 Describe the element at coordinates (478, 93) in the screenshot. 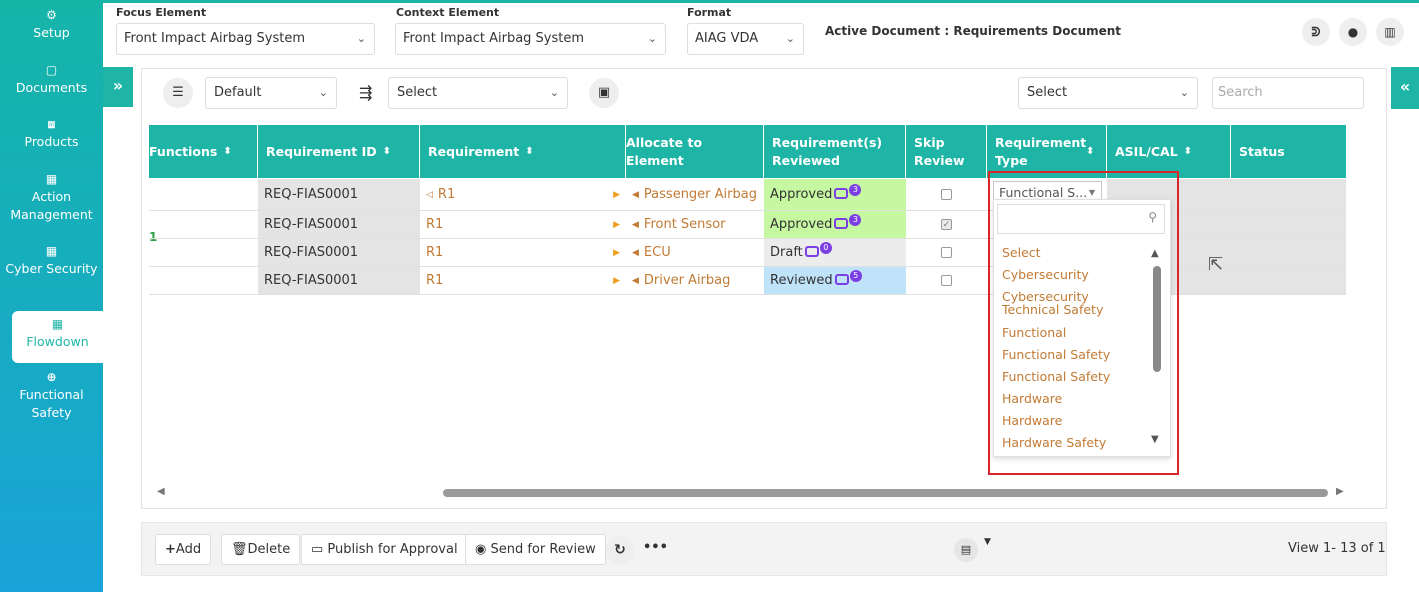

I see `flow-select: Select ⌄` at that location.